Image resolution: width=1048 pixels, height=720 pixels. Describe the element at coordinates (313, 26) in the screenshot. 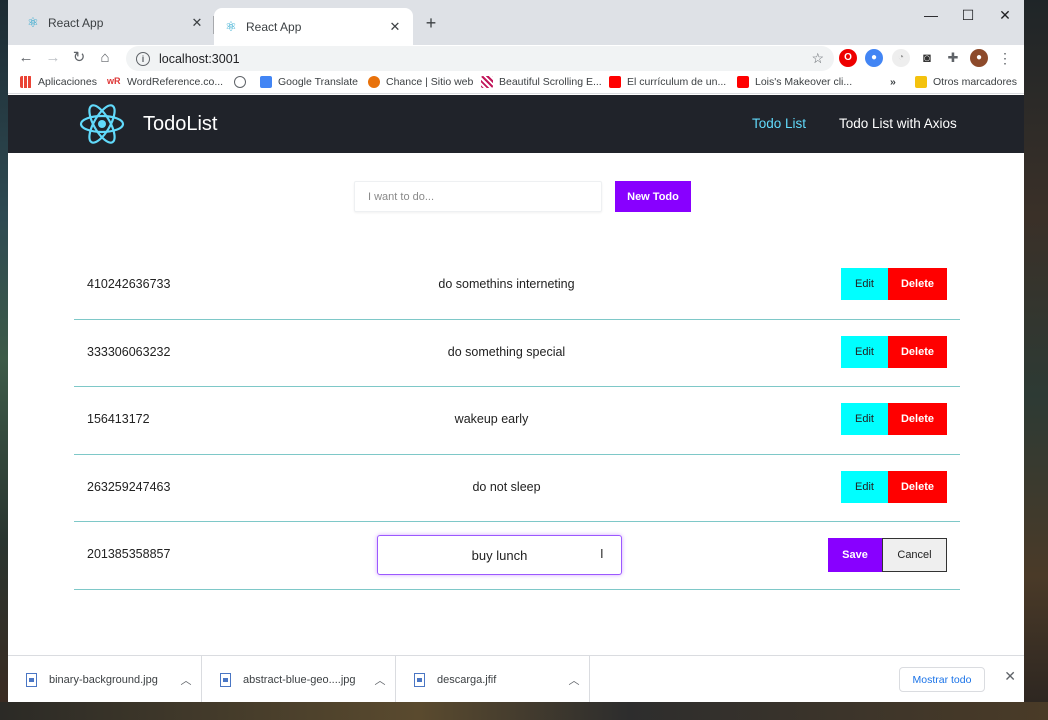

I see `browser-tab-2: ⚛ React App ✕` at that location.